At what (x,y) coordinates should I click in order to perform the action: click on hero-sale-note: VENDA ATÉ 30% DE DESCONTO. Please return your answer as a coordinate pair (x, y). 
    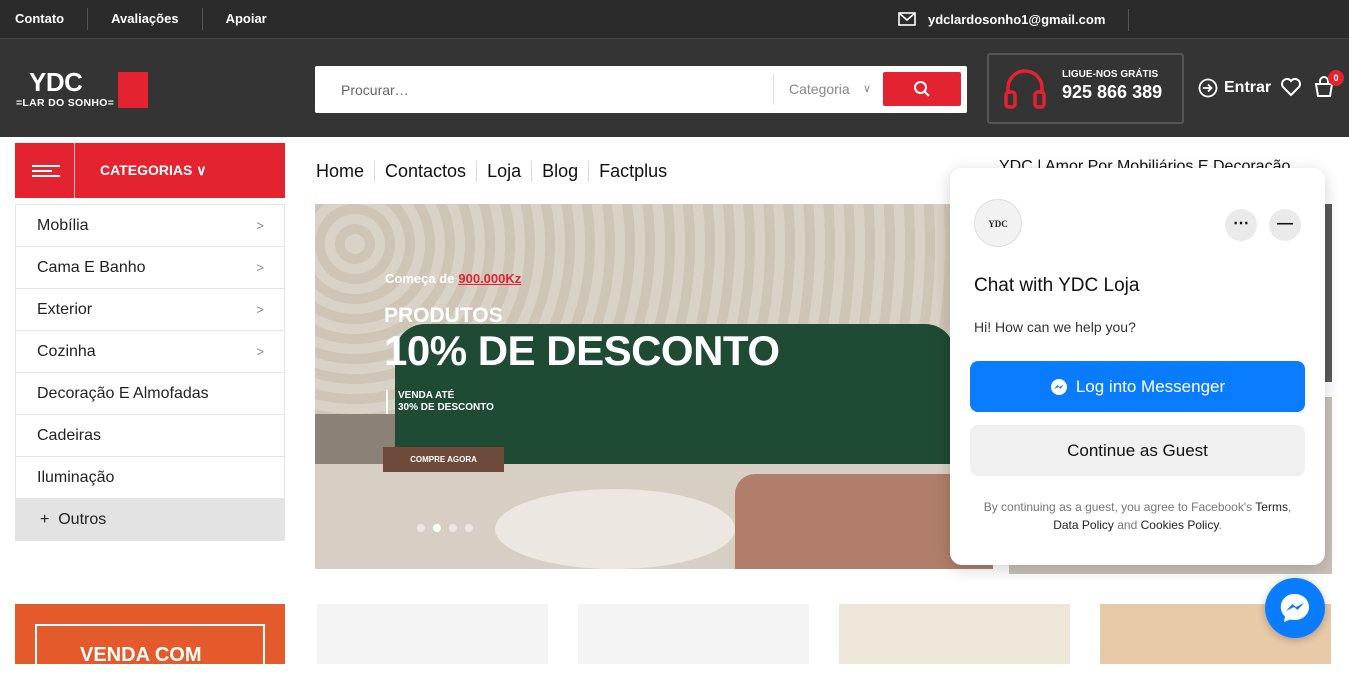
    Looking at the image, I should click on (440, 402).